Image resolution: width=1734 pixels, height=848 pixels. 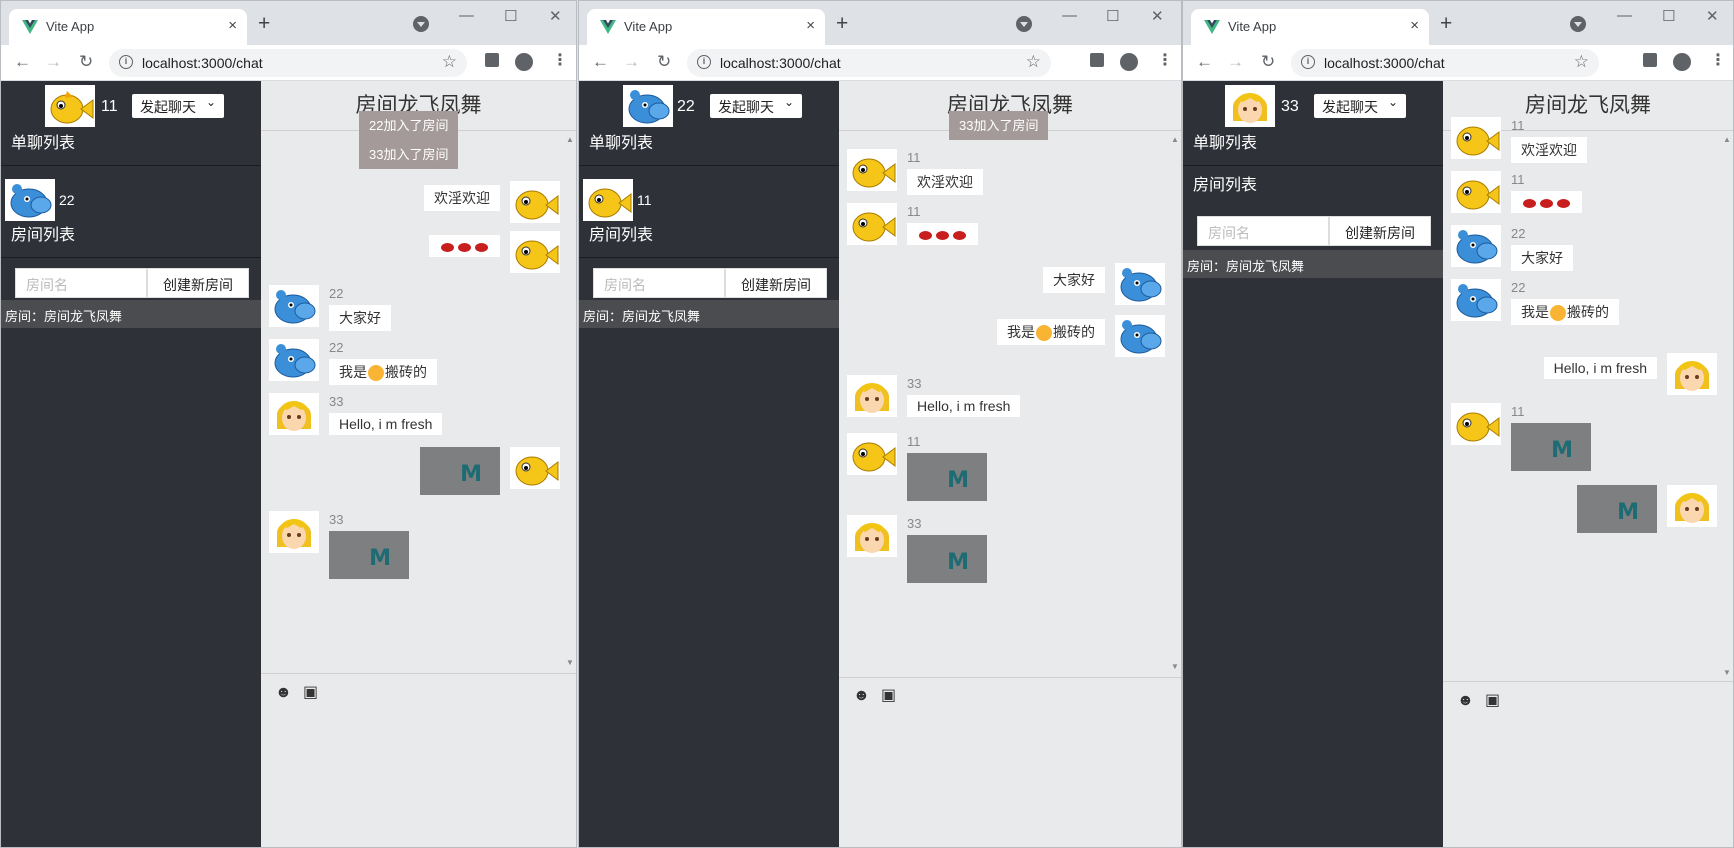 I want to click on single-user-item: 22, so click(x=125, y=202).